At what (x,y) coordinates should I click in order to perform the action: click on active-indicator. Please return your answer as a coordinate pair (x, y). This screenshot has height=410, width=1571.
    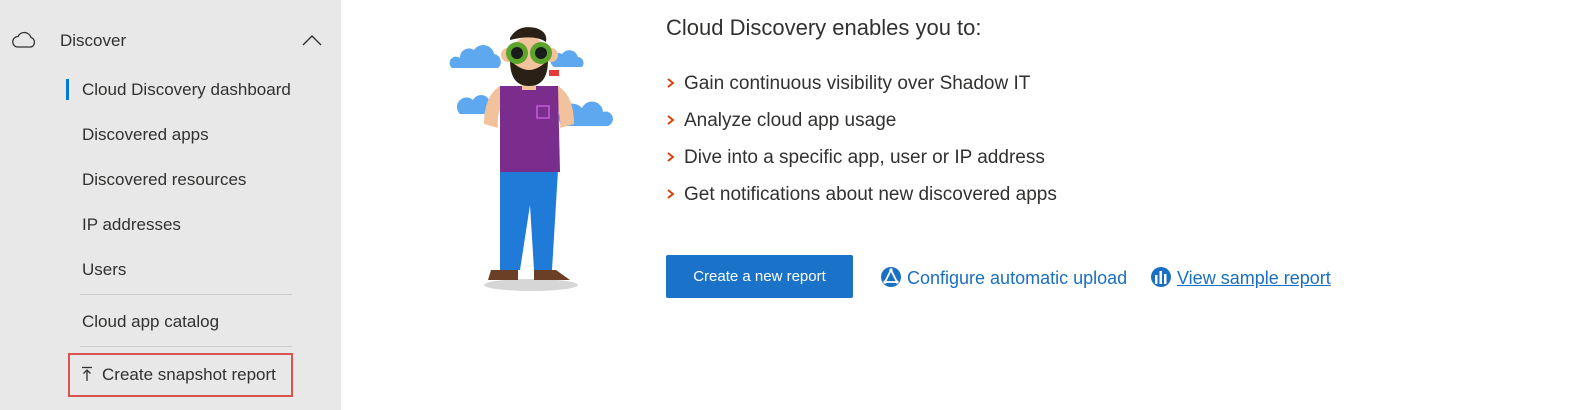
    Looking at the image, I should click on (67, 89).